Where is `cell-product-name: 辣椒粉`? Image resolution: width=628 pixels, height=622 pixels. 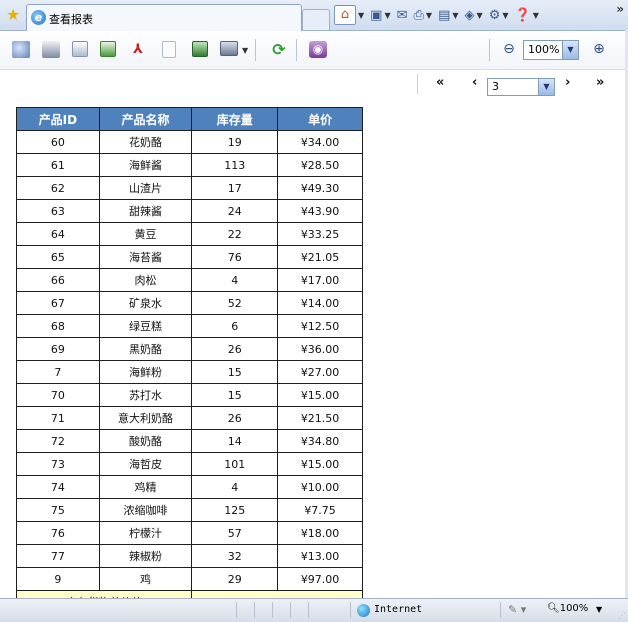
cell-product-name: 辣椒粉 is located at coordinates (145, 556).